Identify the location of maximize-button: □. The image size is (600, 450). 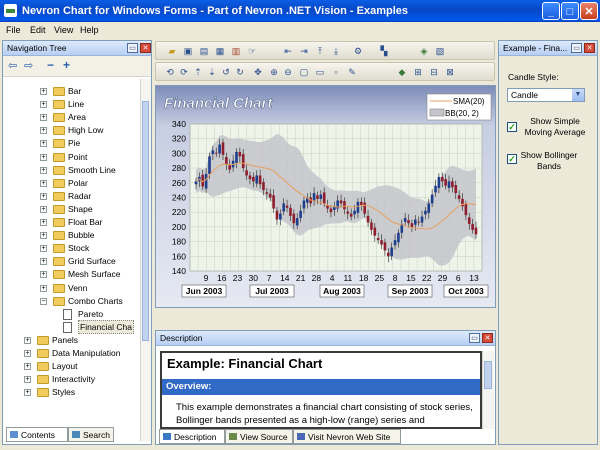
(570, 11).